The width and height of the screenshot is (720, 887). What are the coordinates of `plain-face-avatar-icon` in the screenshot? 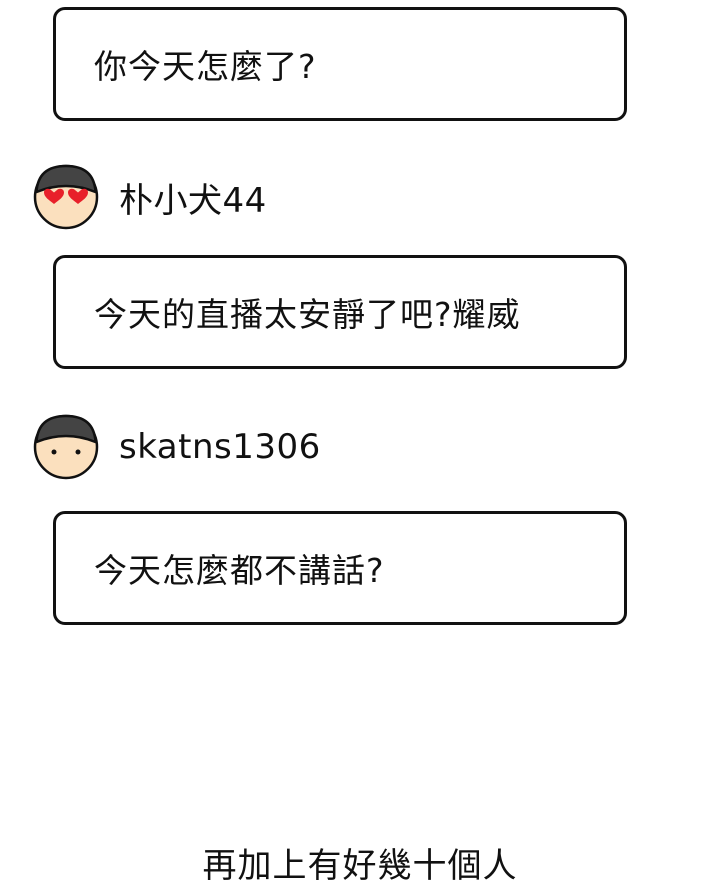 It's located at (66, 447).